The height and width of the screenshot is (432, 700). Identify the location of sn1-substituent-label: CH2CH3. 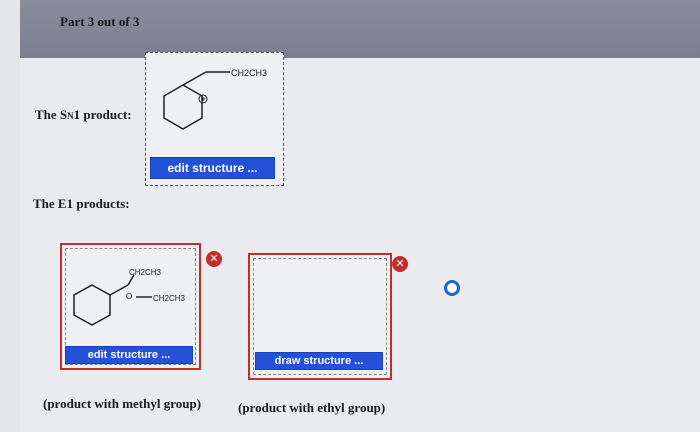
(249, 73).